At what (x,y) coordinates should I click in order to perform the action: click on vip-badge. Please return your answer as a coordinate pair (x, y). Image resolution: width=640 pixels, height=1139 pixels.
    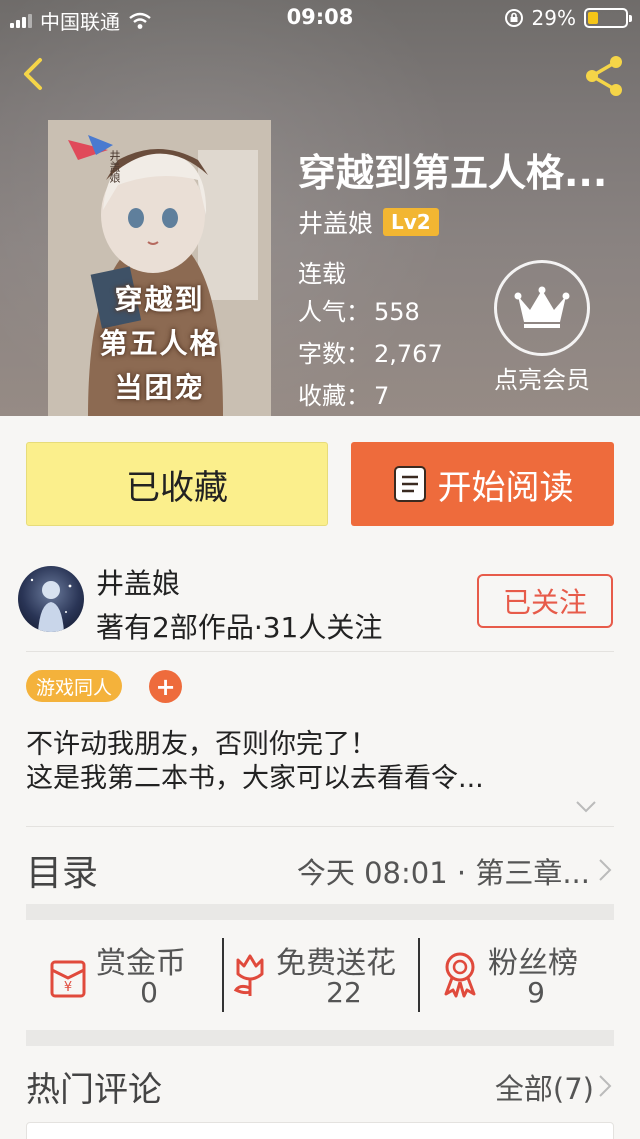
    Looking at the image, I should click on (542, 308).